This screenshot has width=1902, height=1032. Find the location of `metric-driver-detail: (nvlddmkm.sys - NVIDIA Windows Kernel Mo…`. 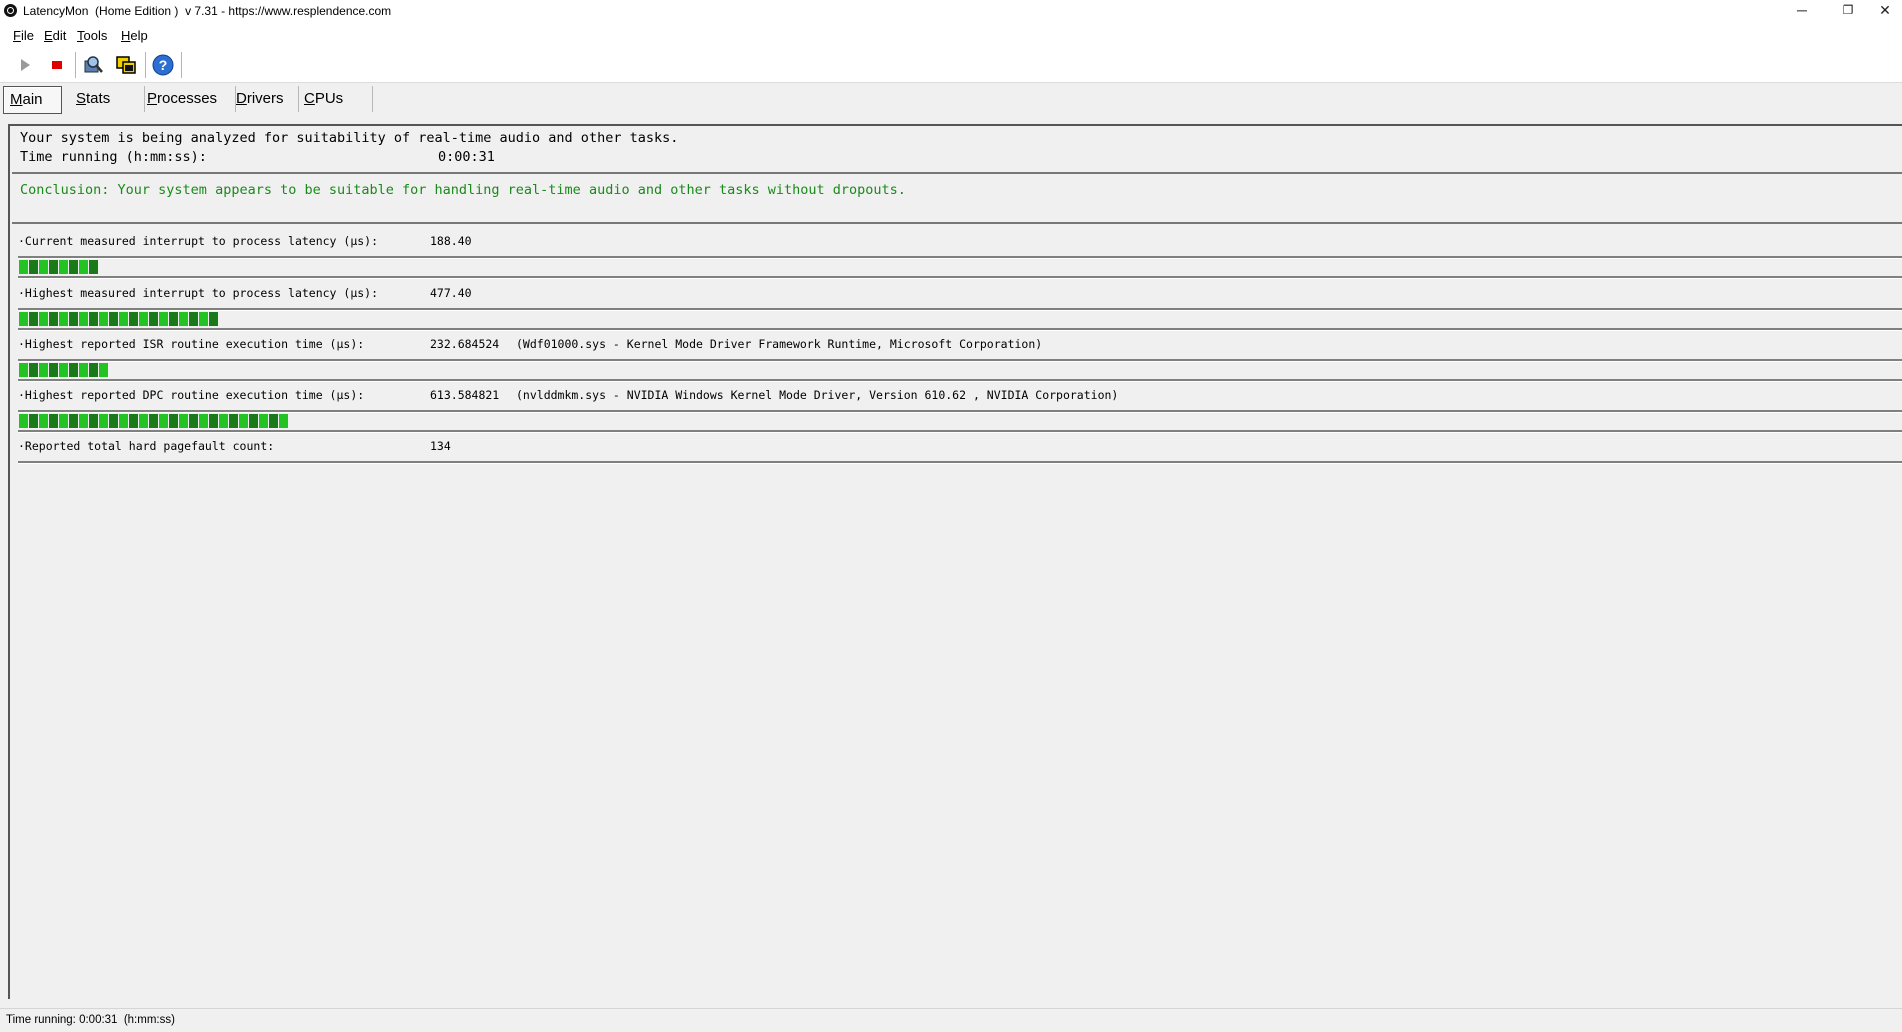

metric-driver-detail: (nvlddmkm.sys - NVIDIA Windows Kernel Mo… is located at coordinates (817, 395).